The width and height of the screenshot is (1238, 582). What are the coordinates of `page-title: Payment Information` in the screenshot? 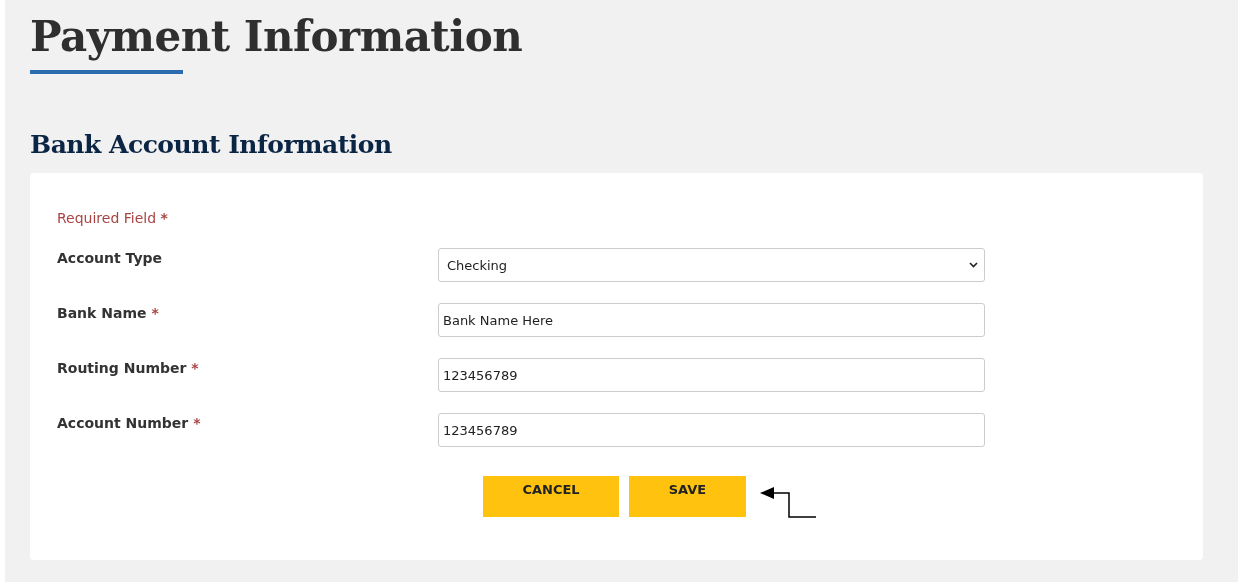 It's located at (276, 36).